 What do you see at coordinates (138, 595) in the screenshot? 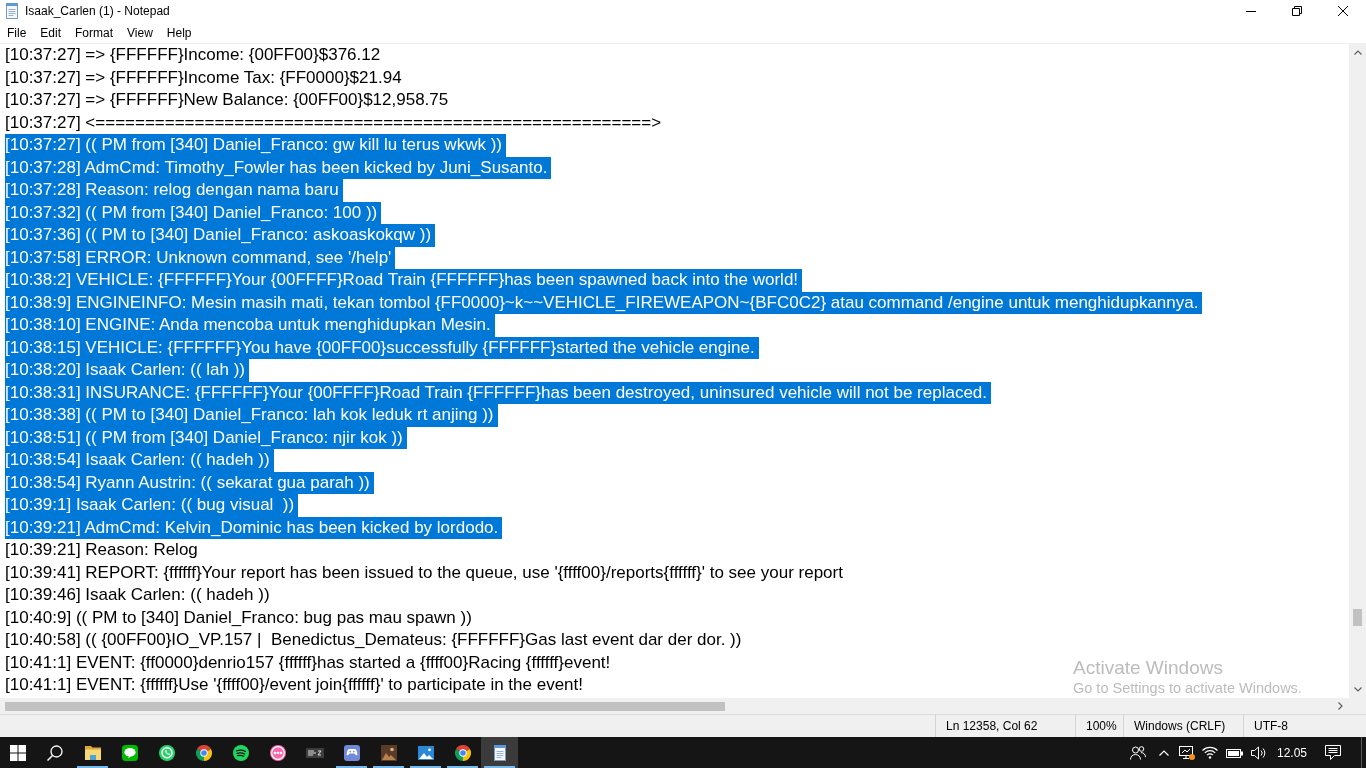
I see `log-line: [10:39:46] Isaak Carlen: (( hadeh ))` at bounding box center [138, 595].